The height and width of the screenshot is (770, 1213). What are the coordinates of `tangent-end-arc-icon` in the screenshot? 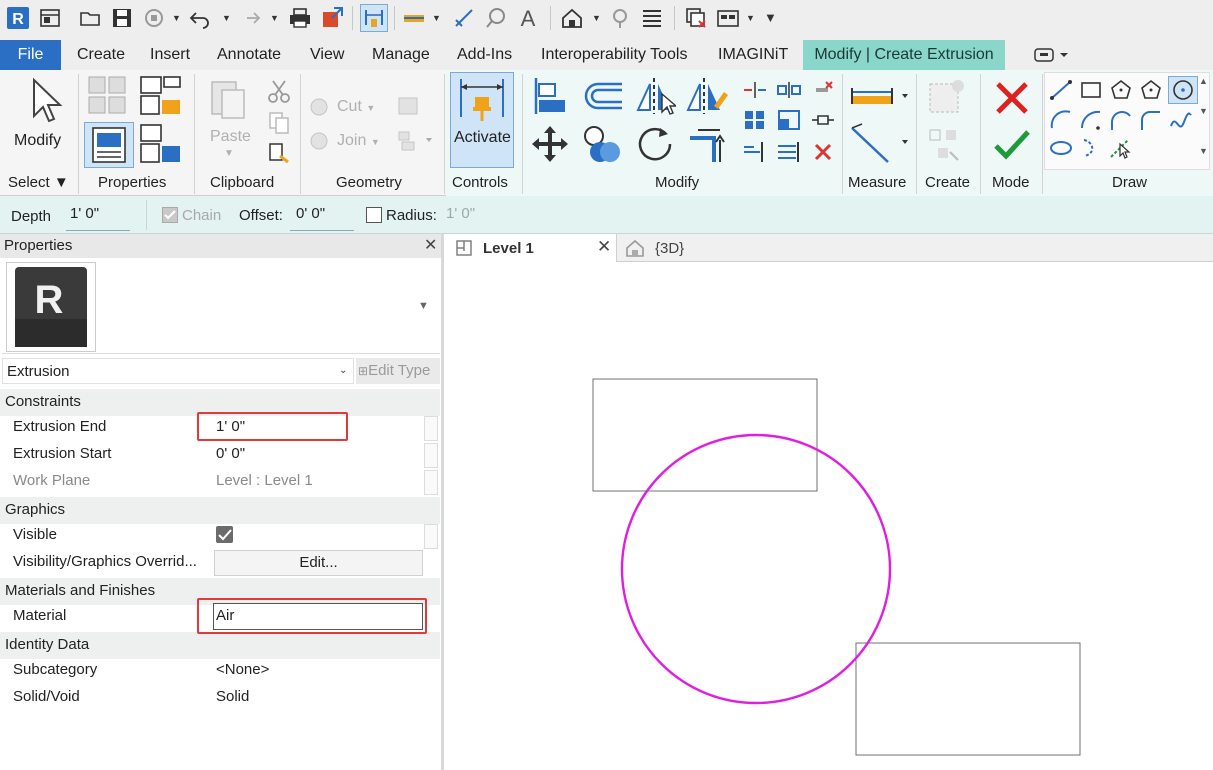 It's located at (1121, 120).